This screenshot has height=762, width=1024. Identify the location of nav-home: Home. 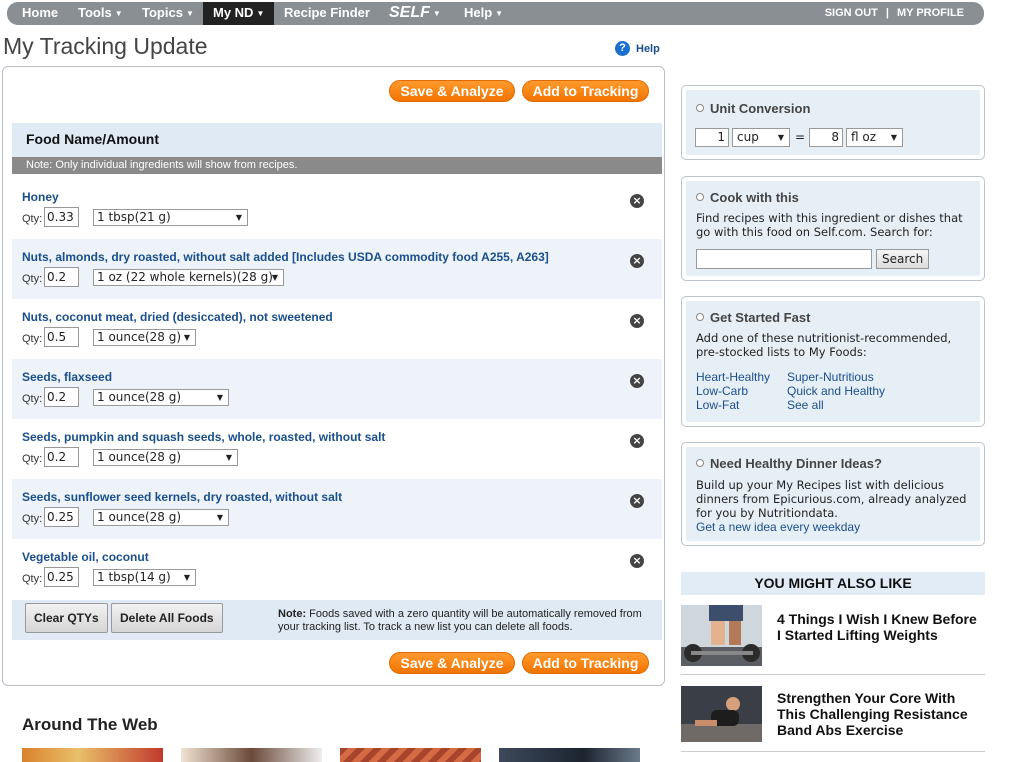
(40, 13).